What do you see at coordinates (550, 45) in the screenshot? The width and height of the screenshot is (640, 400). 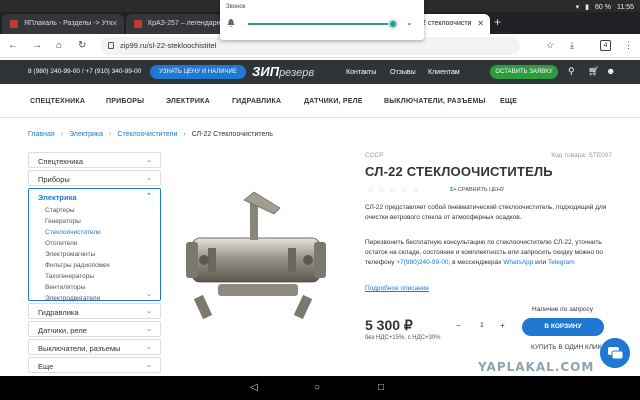 I see `star-icon: ☆` at bounding box center [550, 45].